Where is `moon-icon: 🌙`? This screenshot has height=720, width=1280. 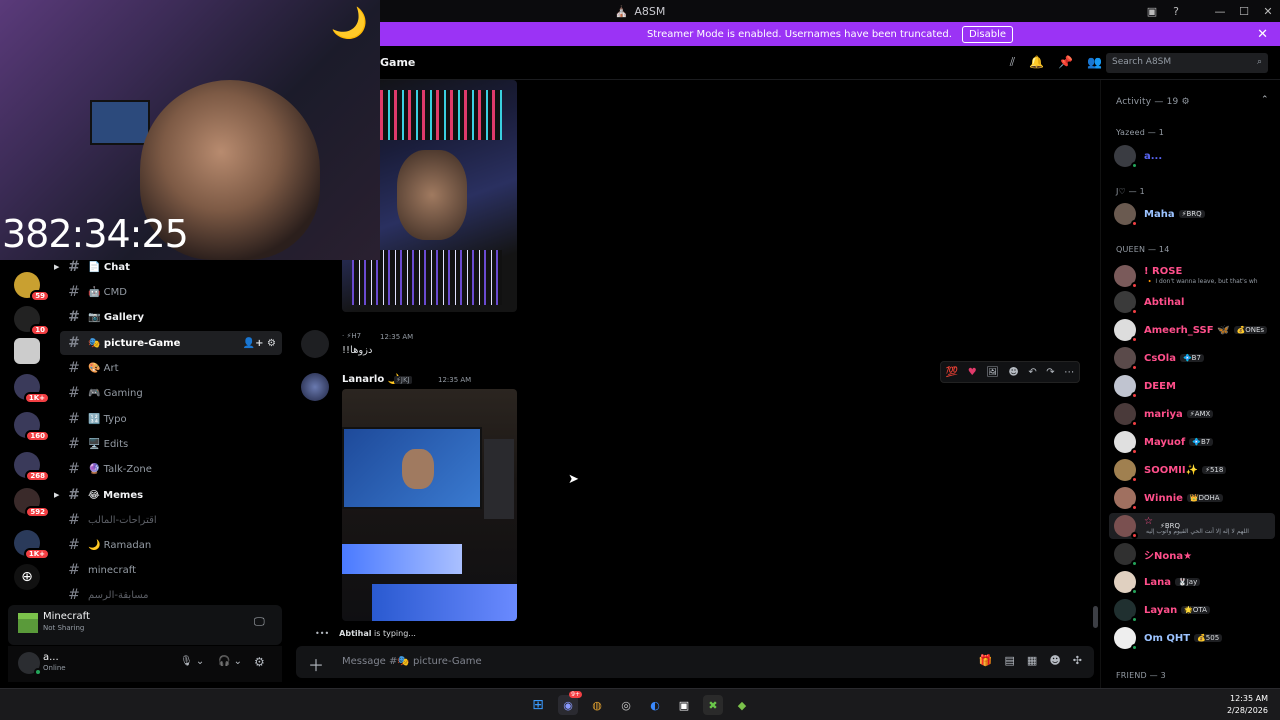
moon-icon: 🌙 is located at coordinates (349, 23).